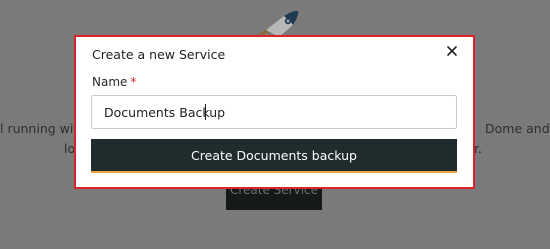 Image resolution: width=550 pixels, height=249 pixels. What do you see at coordinates (133, 82) in the screenshot?
I see `required-marker: *` at bounding box center [133, 82].